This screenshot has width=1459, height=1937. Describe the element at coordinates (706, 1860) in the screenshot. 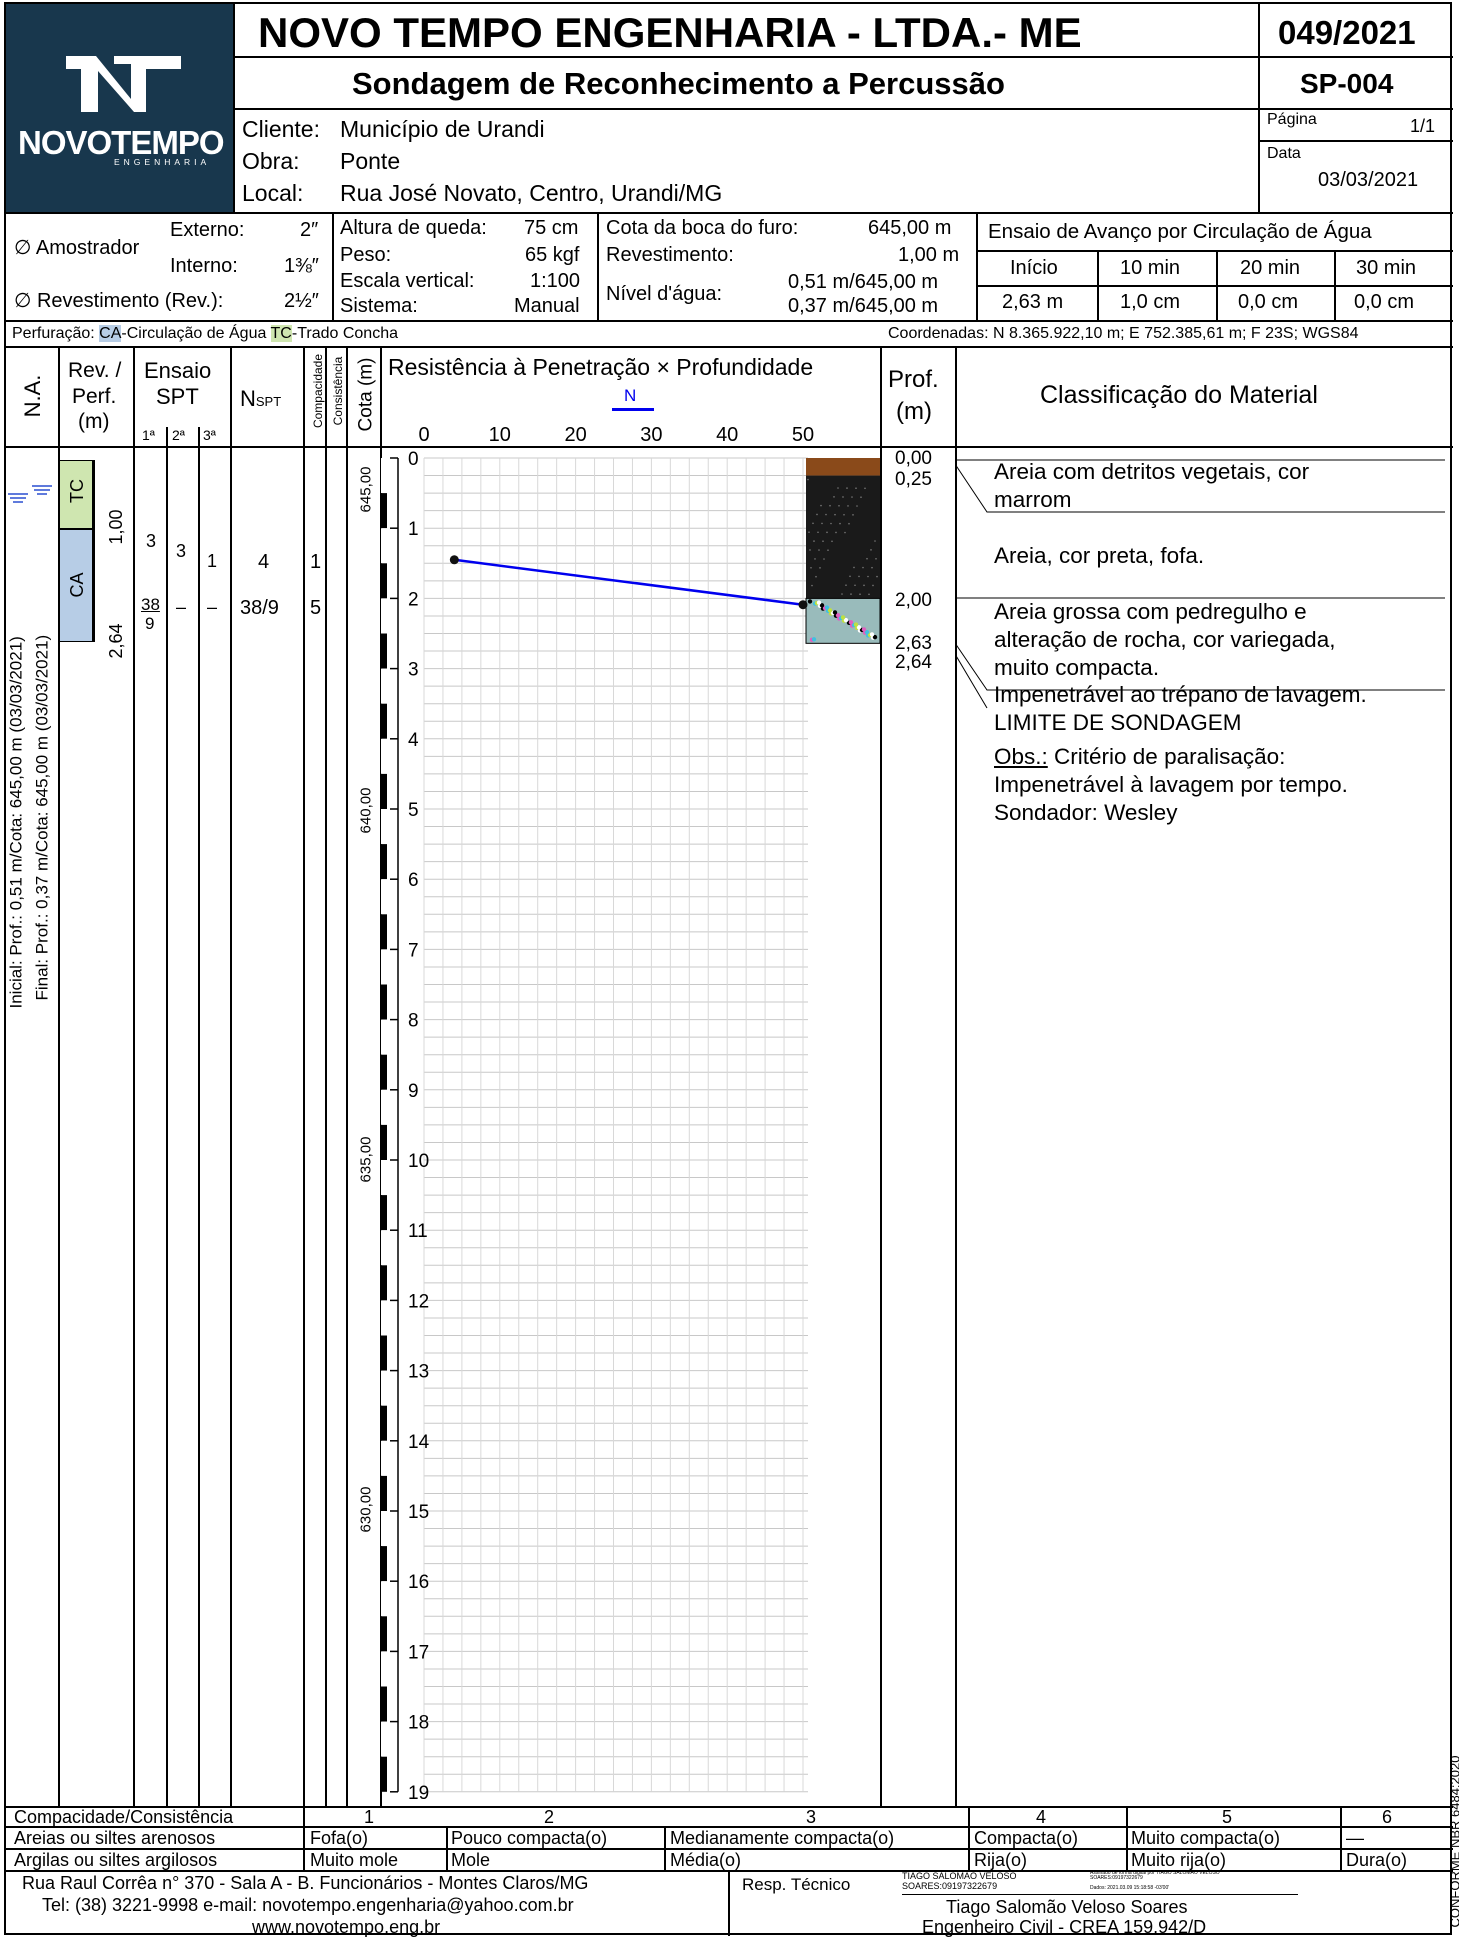

I see `legend-argilas-3: Média(o)` at that location.